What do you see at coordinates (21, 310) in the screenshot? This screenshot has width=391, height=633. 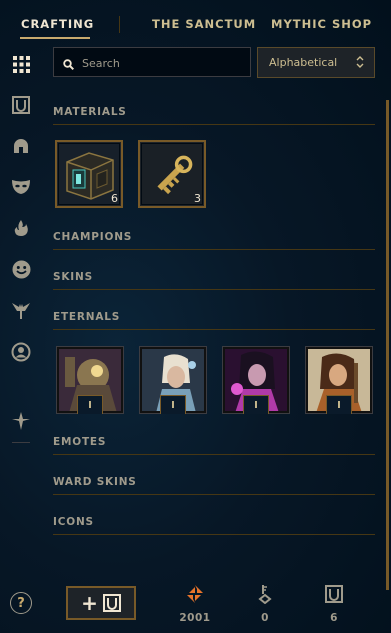 I see `ward-icon` at bounding box center [21, 310].